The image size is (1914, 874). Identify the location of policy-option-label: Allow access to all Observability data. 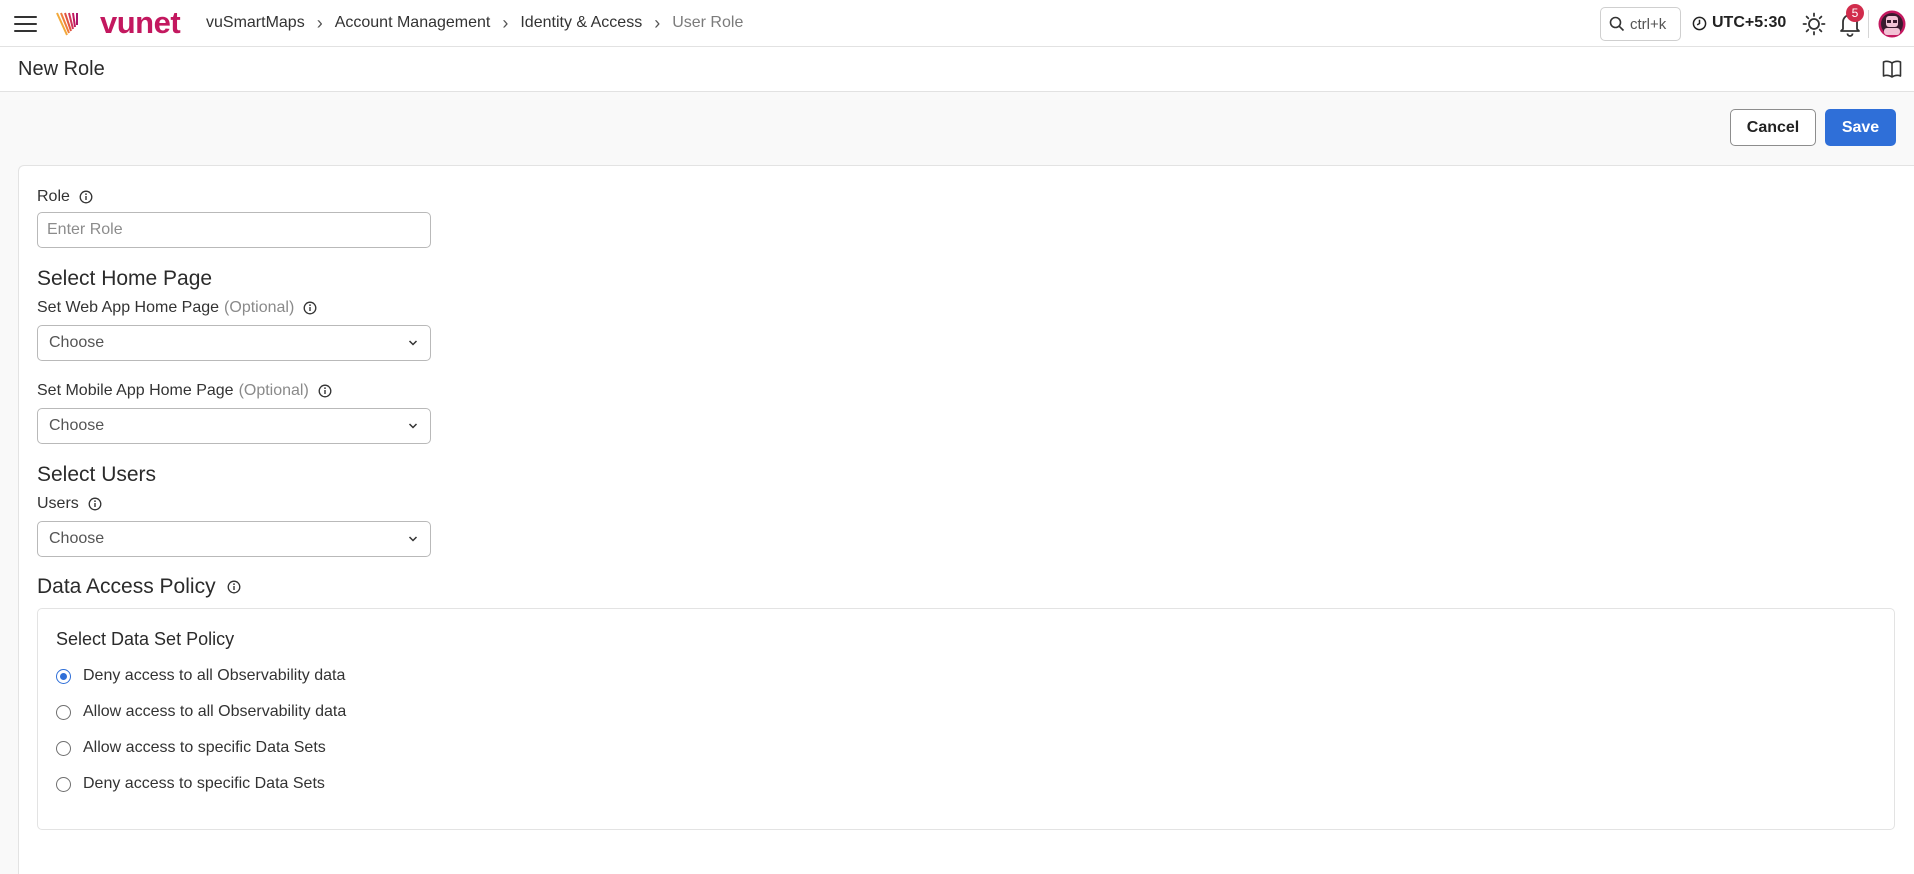
(215, 711).